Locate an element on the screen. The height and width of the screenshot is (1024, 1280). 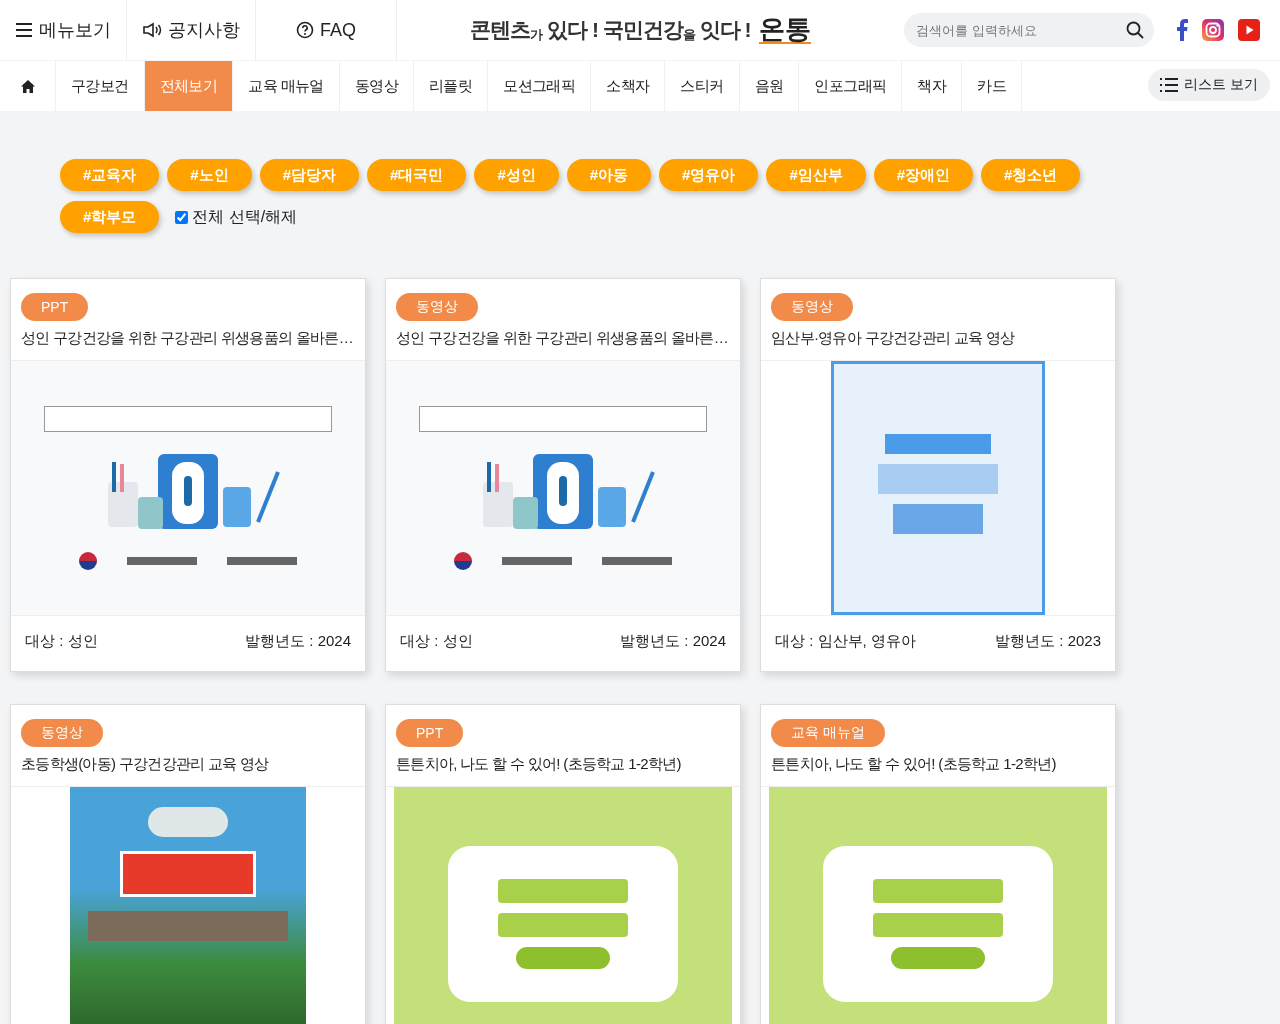
home-icon is located at coordinates (27, 86).